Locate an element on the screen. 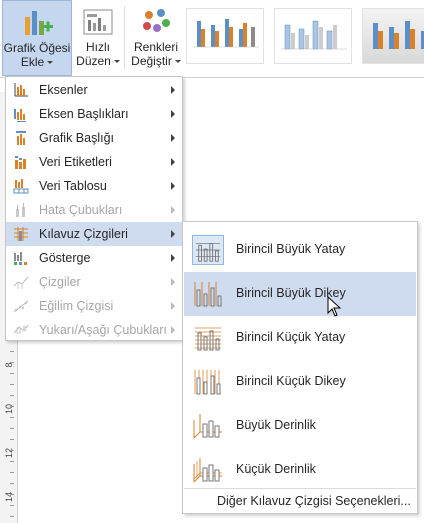 This screenshot has height=523, width=424. ribbon-separator is located at coordinates (124, 38).